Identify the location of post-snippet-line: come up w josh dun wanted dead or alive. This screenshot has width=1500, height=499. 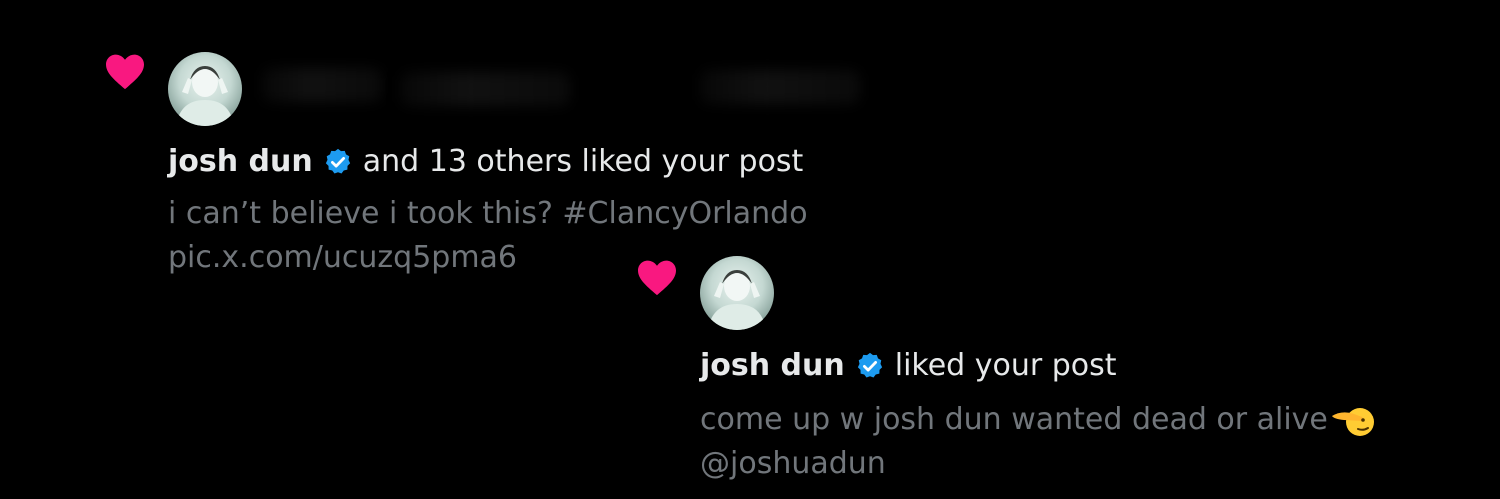
(1037, 420).